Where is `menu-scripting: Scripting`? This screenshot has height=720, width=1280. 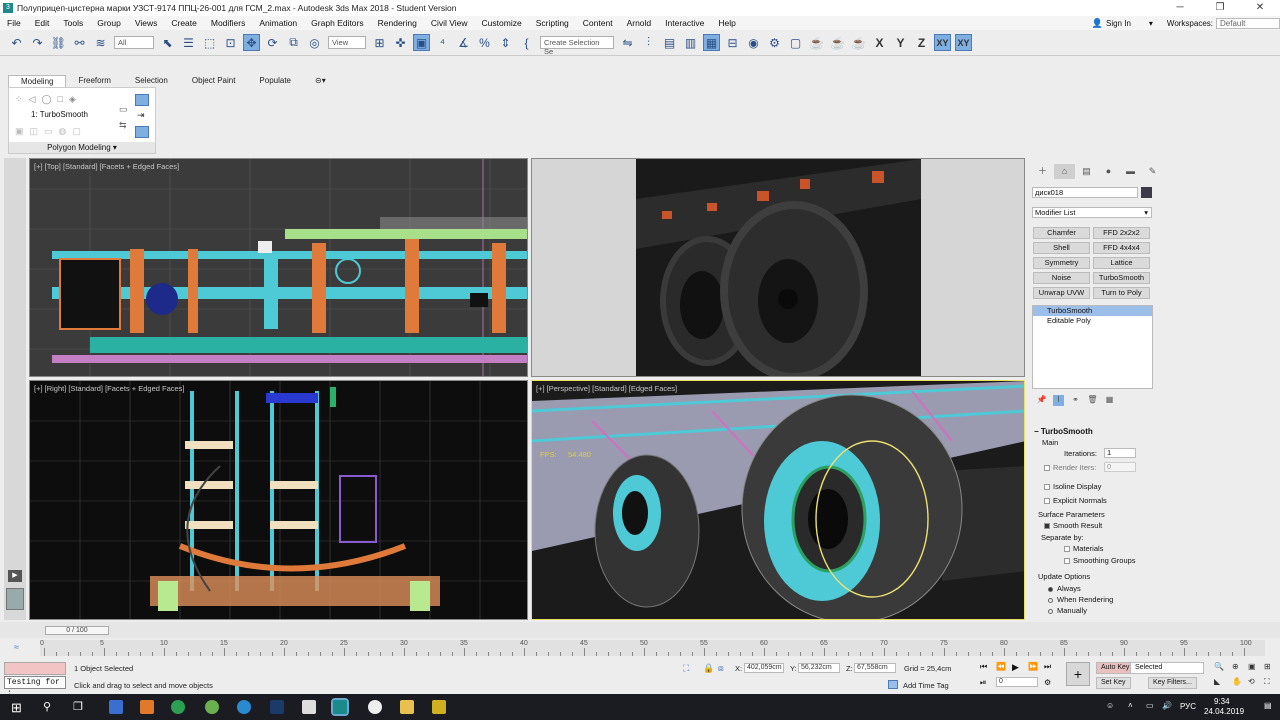
menu-scripting: Scripting is located at coordinates (552, 23).